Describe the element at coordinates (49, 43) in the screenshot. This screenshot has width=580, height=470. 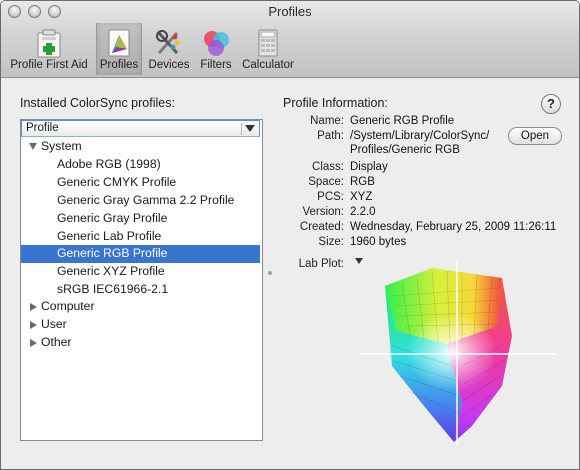
I see `first-aid-kit-icon` at that location.